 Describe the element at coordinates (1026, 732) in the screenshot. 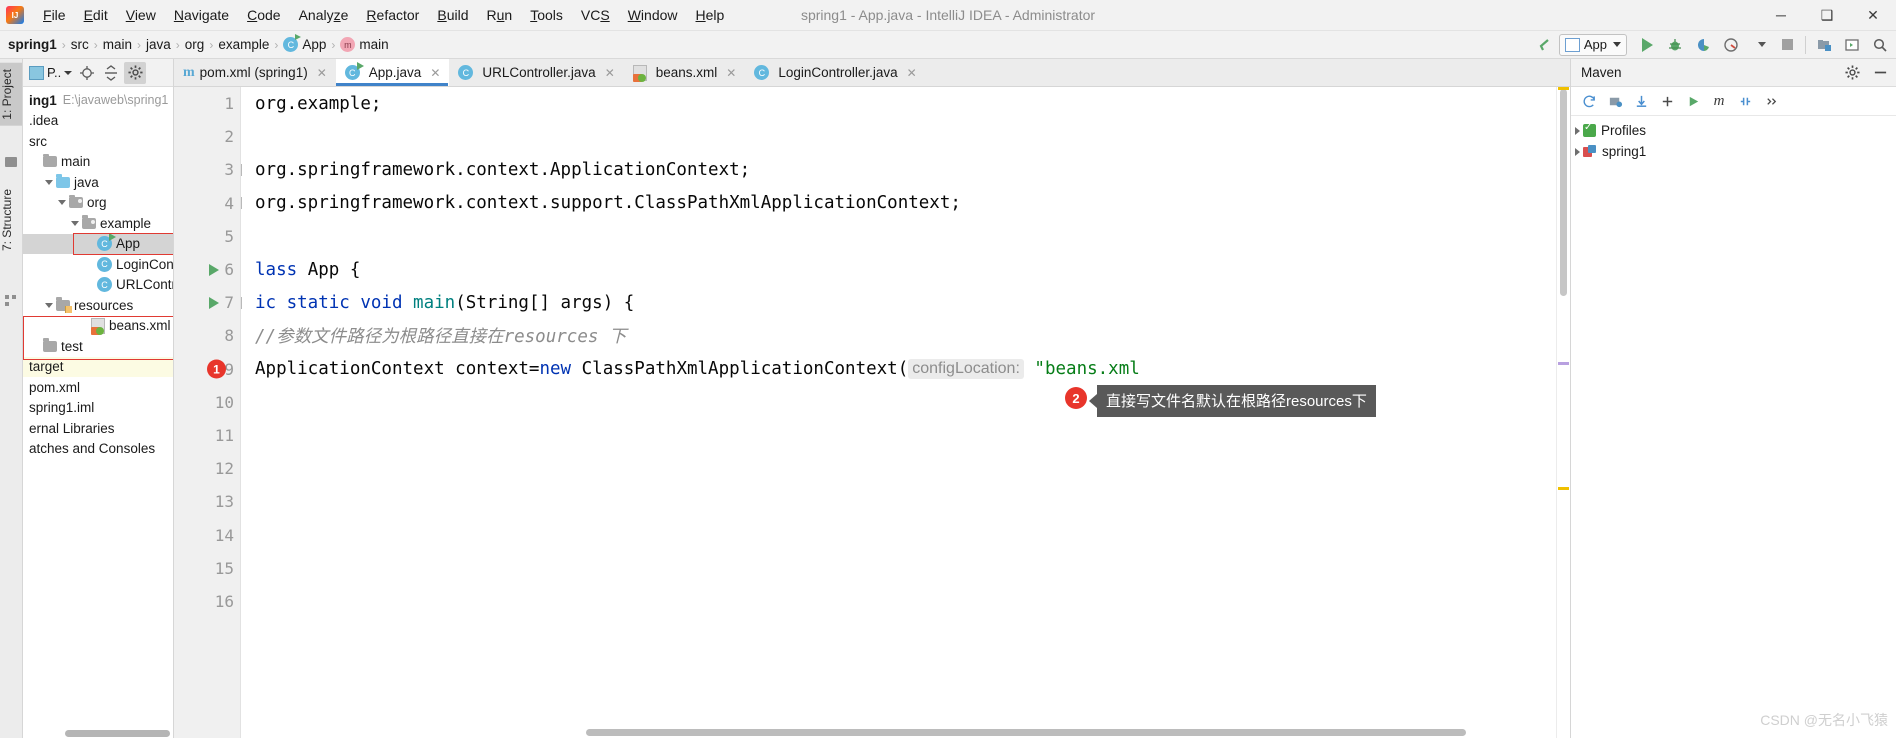

I see `editor-hscrollbar` at that location.